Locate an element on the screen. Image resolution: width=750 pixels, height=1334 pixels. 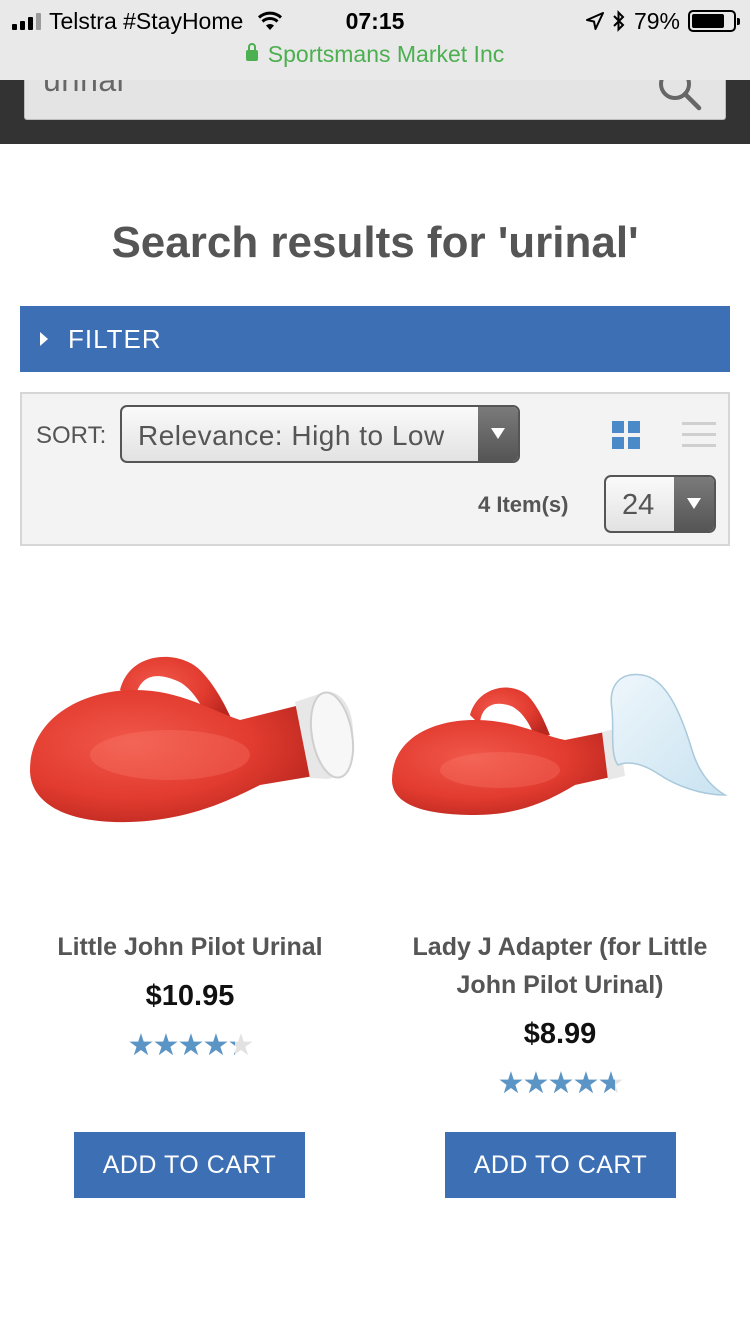
per-page-select: 24 is located at coordinates (660, 504).